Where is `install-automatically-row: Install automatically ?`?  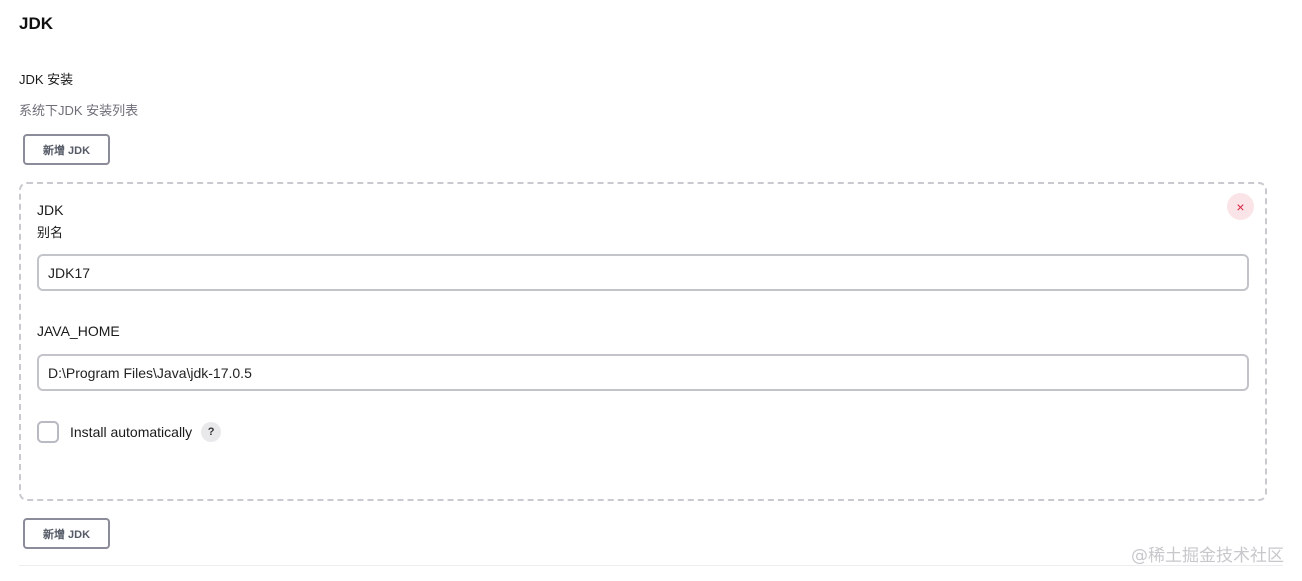
install-automatically-row: Install automatically ? is located at coordinates (129, 432).